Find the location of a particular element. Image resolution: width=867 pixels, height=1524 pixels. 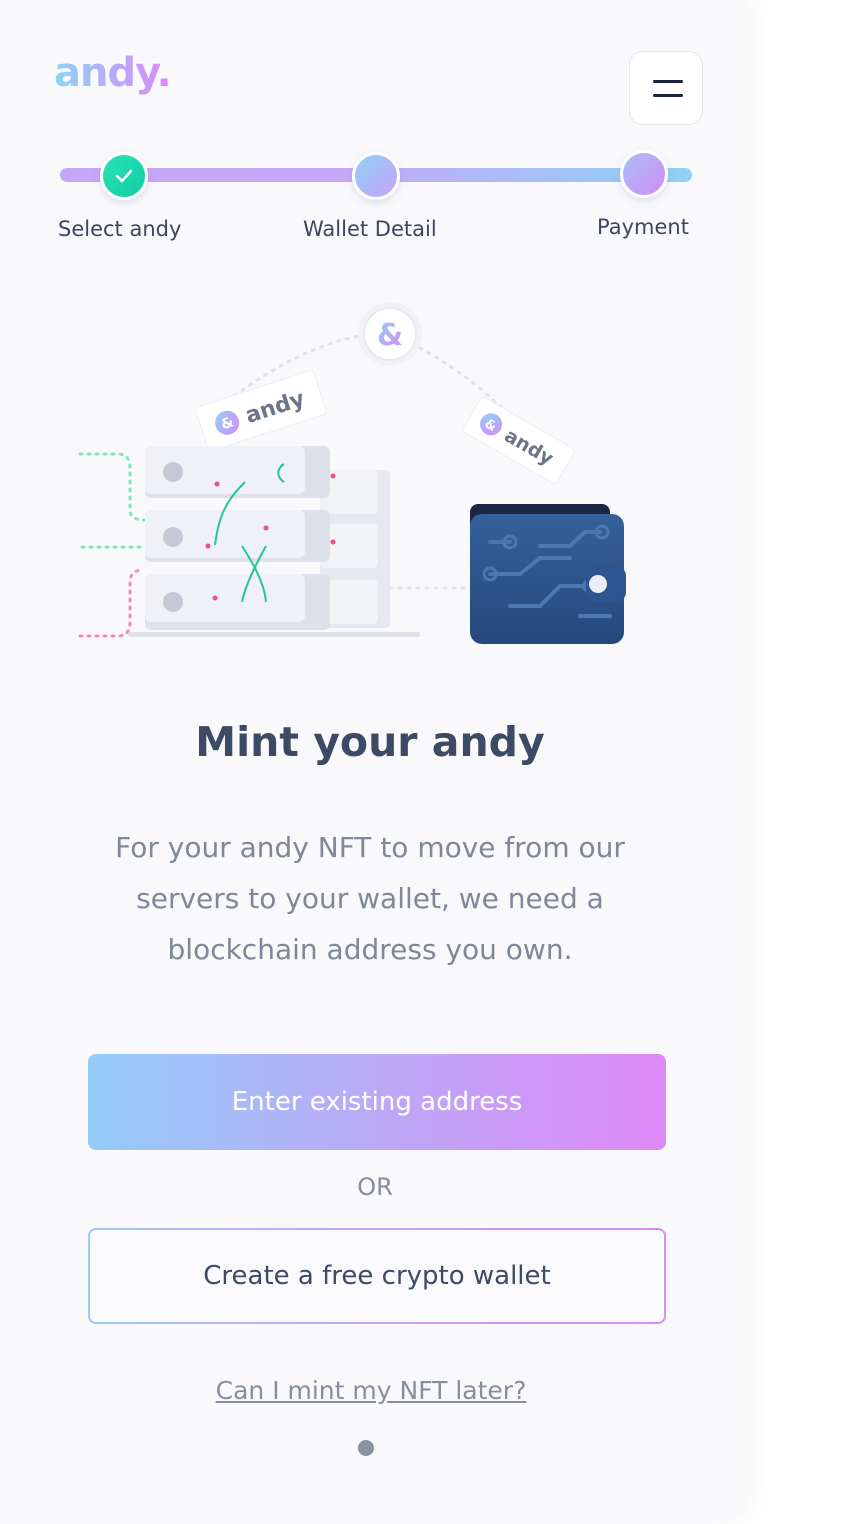

step-label-select-andy: Select andy is located at coordinates (120, 229).